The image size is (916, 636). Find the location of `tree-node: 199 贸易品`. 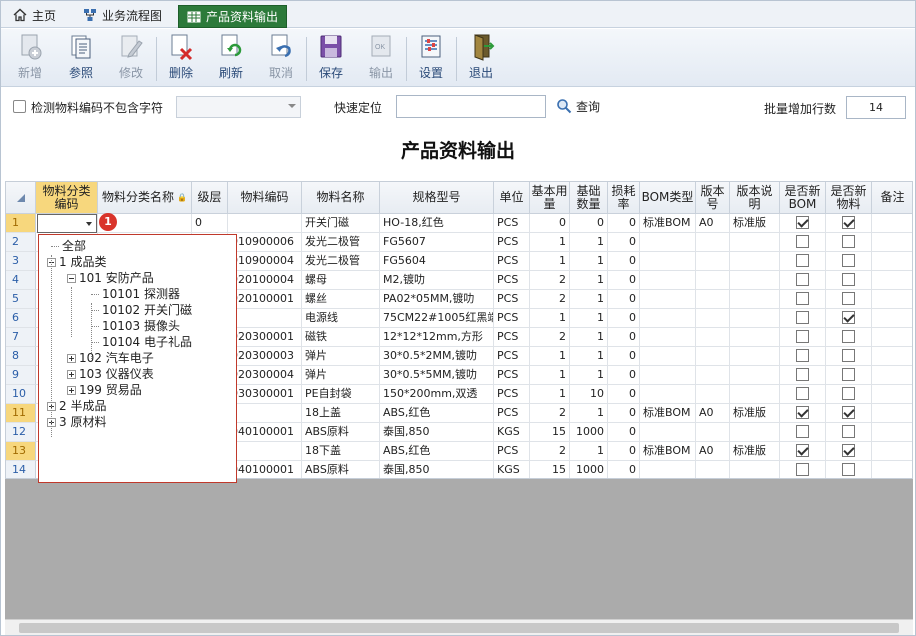

tree-node: 199 贸易品 is located at coordinates (104, 390).